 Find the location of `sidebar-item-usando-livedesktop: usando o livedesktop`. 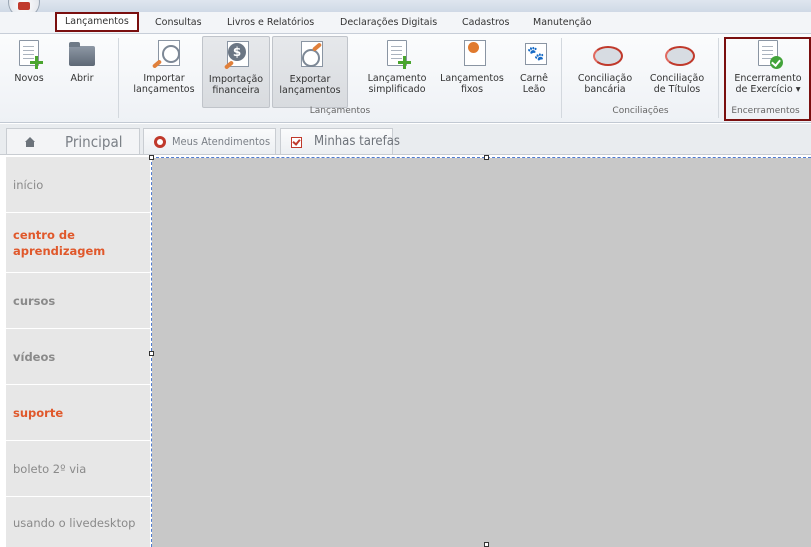

sidebar-item-usando-livedesktop: usando o livedesktop is located at coordinates (78, 522).